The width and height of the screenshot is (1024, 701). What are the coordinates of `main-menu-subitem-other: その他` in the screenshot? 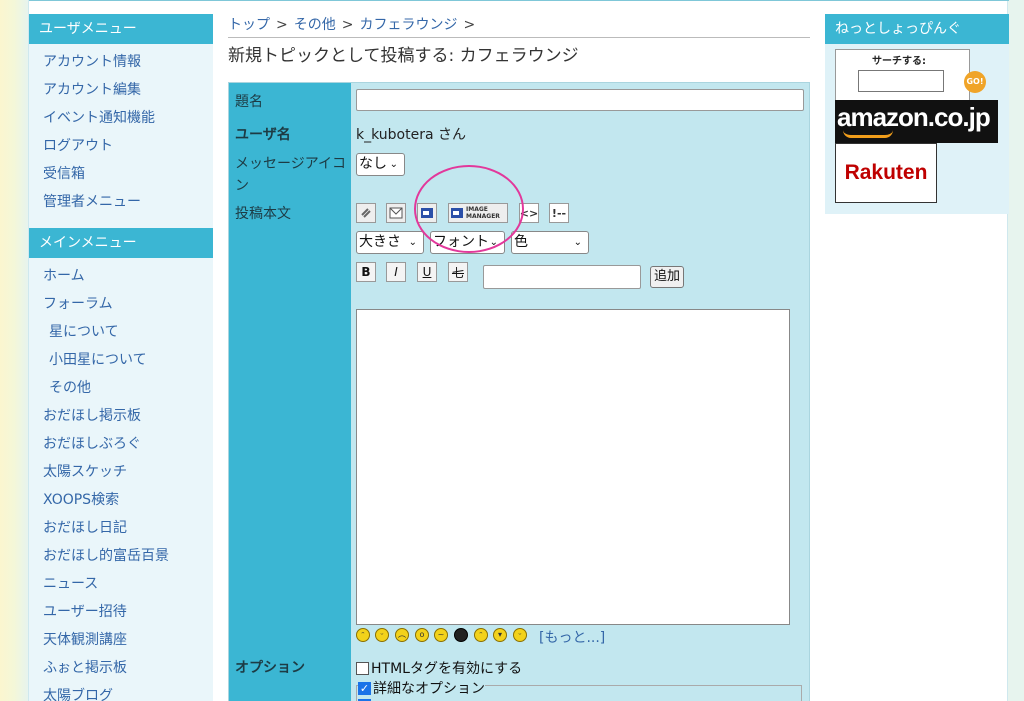 It's located at (121, 388).